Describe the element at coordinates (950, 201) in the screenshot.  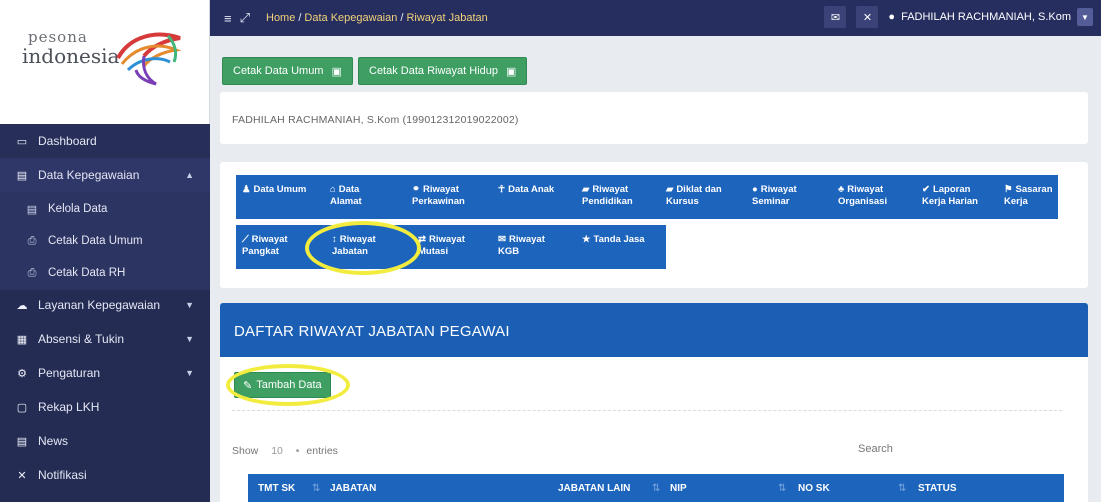
I see `tab-label: Kerja Harian` at that location.